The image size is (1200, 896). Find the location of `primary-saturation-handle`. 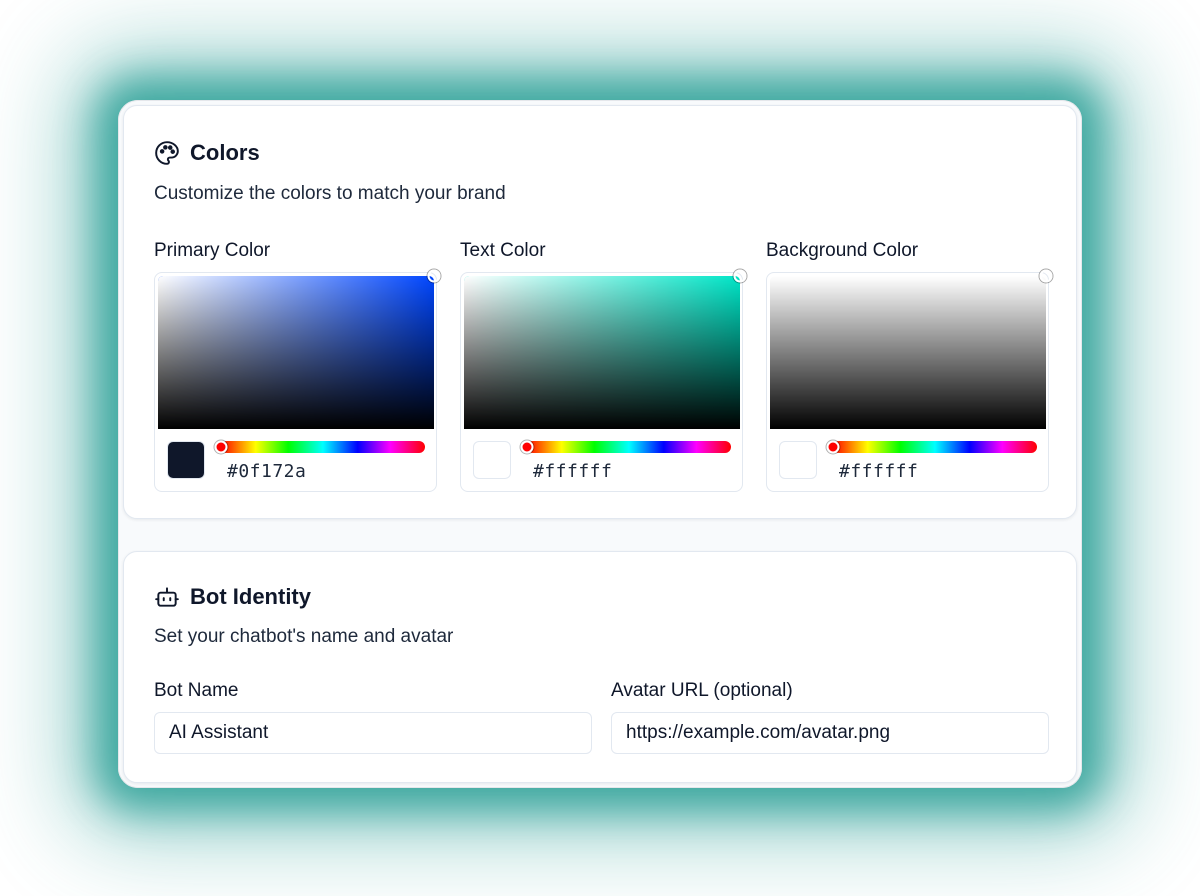

primary-saturation-handle is located at coordinates (434, 276).